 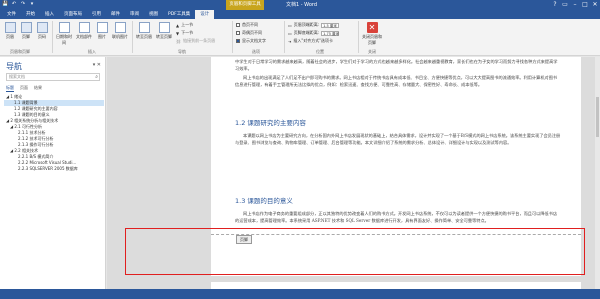 I want to click on close-window-button: ✕, so click(x=595, y=5).